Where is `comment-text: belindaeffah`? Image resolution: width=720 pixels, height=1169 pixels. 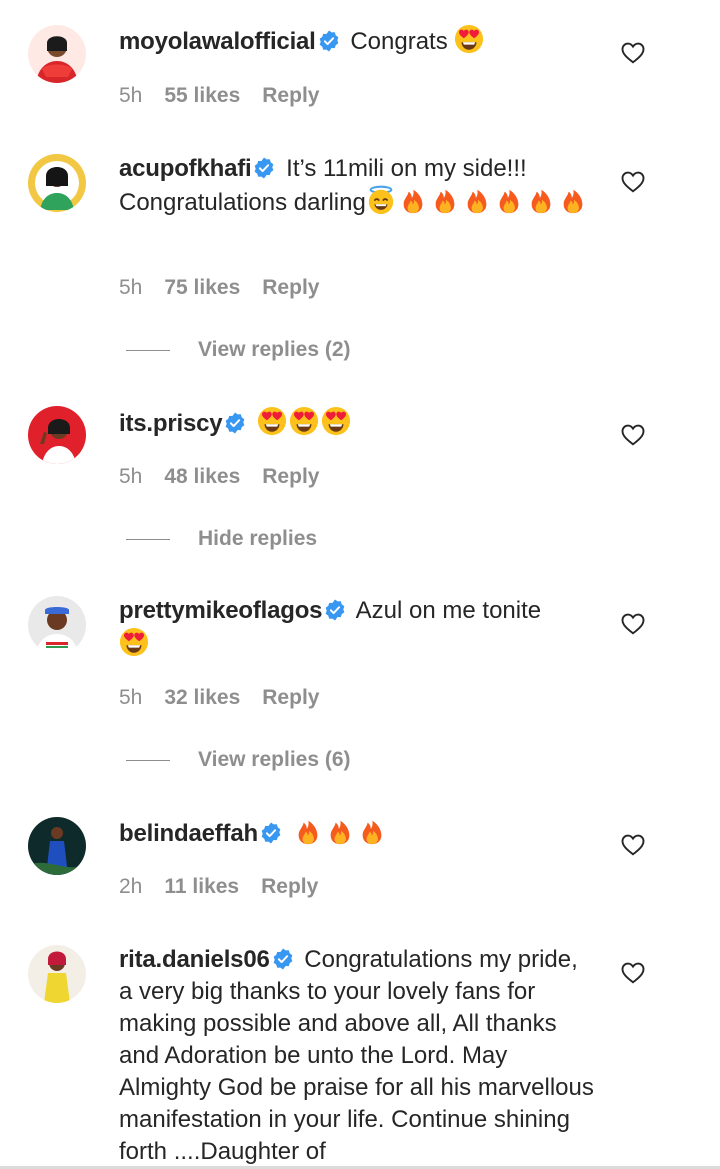
comment-text: belindaeffah is located at coordinates (356, 833).